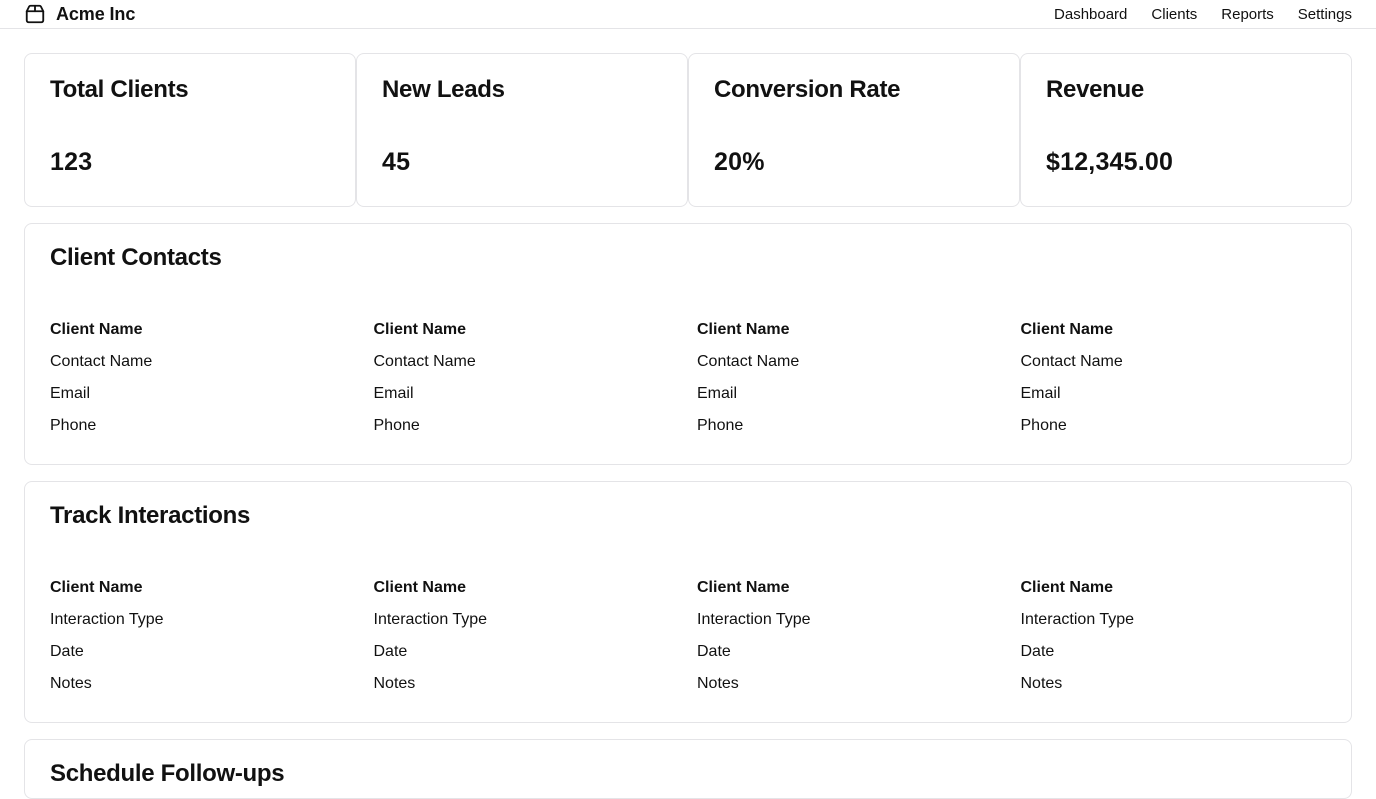 This screenshot has width=1376, height=799. What do you see at coordinates (1095, 89) in the screenshot?
I see `stat-title: Revenue` at bounding box center [1095, 89].